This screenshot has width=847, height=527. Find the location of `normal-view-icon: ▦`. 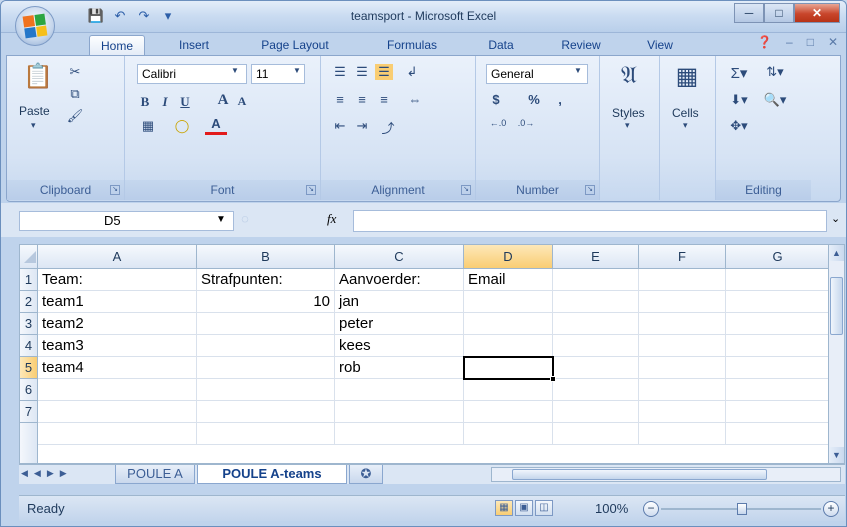

normal-view-icon: ▦ is located at coordinates (504, 508).